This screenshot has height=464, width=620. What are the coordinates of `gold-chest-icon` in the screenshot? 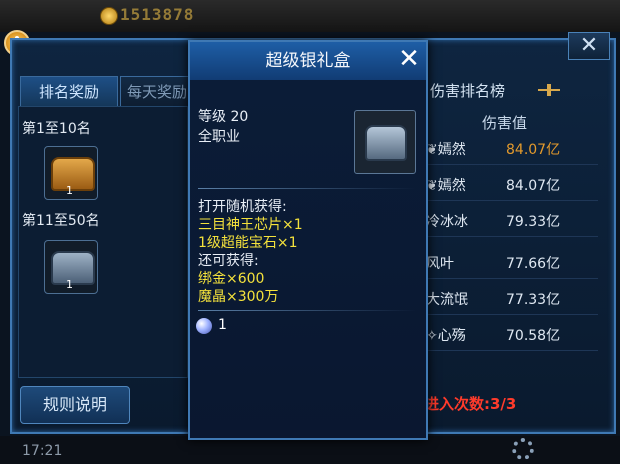 It's located at (73, 174).